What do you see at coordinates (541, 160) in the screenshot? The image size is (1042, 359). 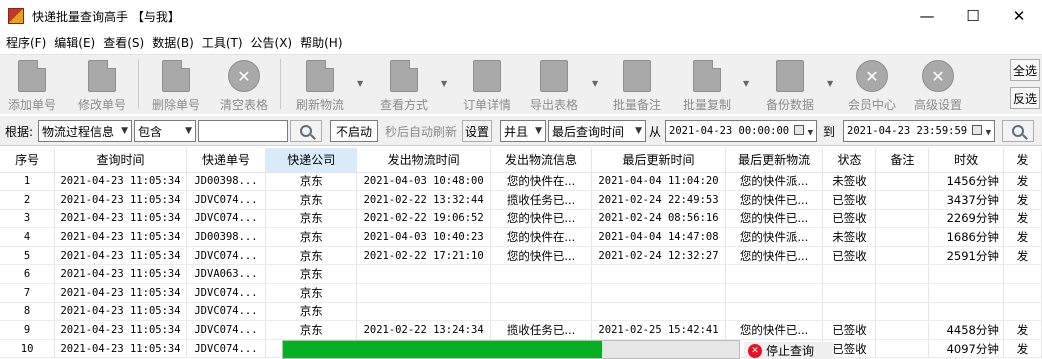 I see `column-header-ship-info: 发出物流信息` at bounding box center [541, 160].